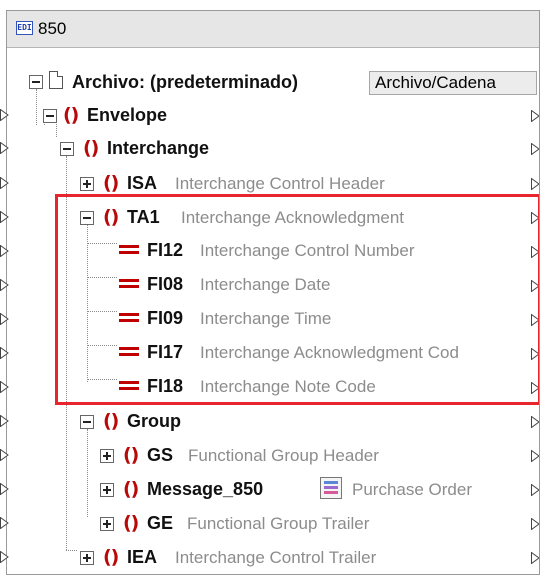  What do you see at coordinates (273, 115) in the screenshot?
I see `tree-row-envelope: () Envelope` at bounding box center [273, 115].